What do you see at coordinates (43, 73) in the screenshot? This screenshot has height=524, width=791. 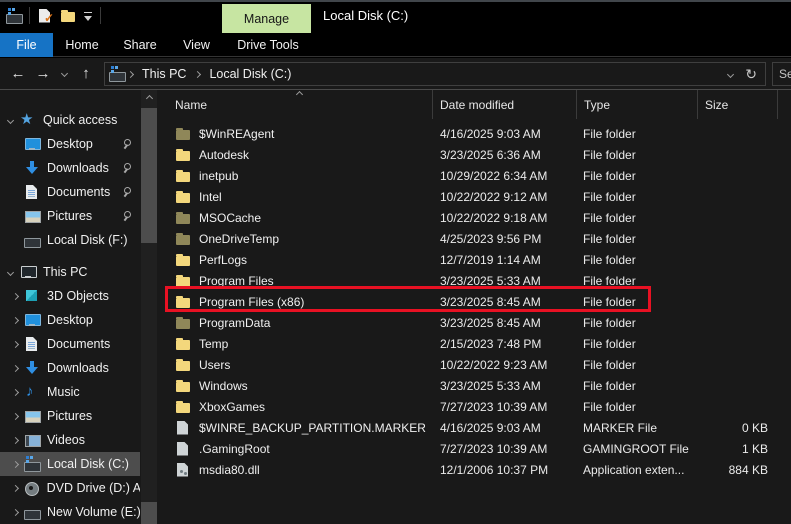 I see `forward-button: →` at bounding box center [43, 73].